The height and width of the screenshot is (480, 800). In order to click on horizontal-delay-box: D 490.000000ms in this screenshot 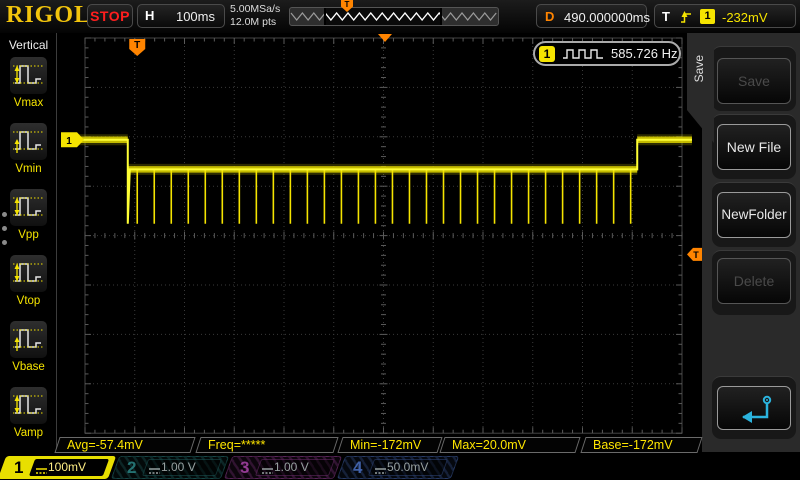, I will do `click(593, 16)`.